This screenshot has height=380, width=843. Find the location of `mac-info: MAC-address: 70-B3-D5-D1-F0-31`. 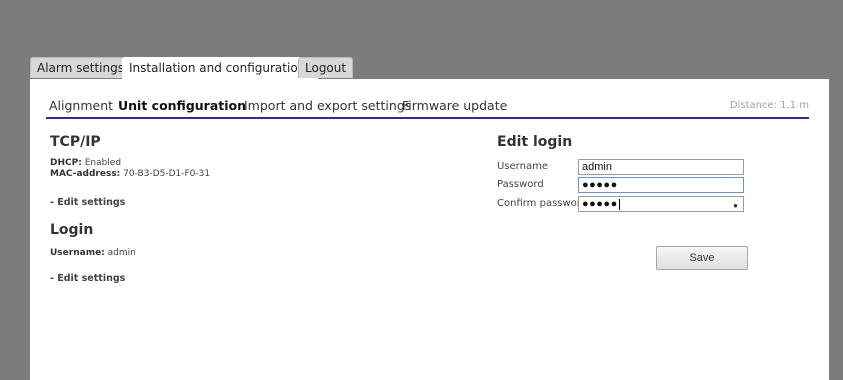

mac-info: MAC-address: 70-B3-D5-D1-F0-31 is located at coordinates (130, 174).